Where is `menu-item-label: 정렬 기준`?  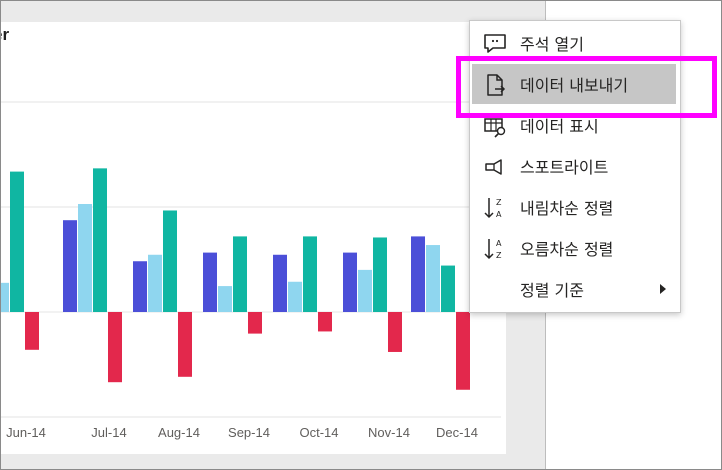
menu-item-label: 정렬 기준 is located at coordinates (552, 290).